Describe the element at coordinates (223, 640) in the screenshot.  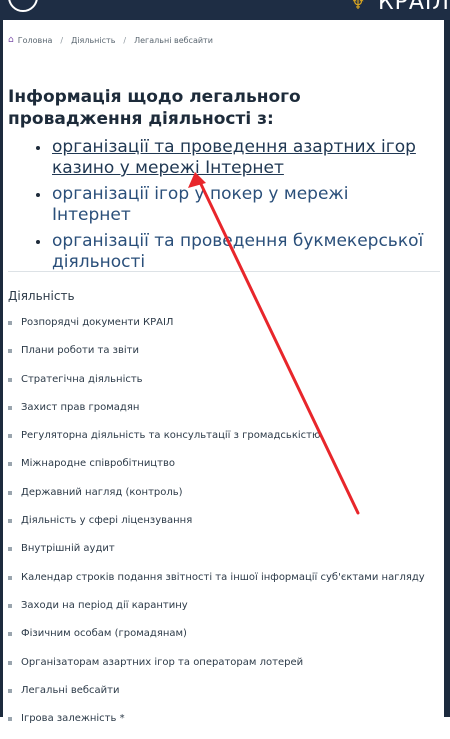
I see `sidebar-item-individuals: Фізичним особам (громадянам)` at that location.